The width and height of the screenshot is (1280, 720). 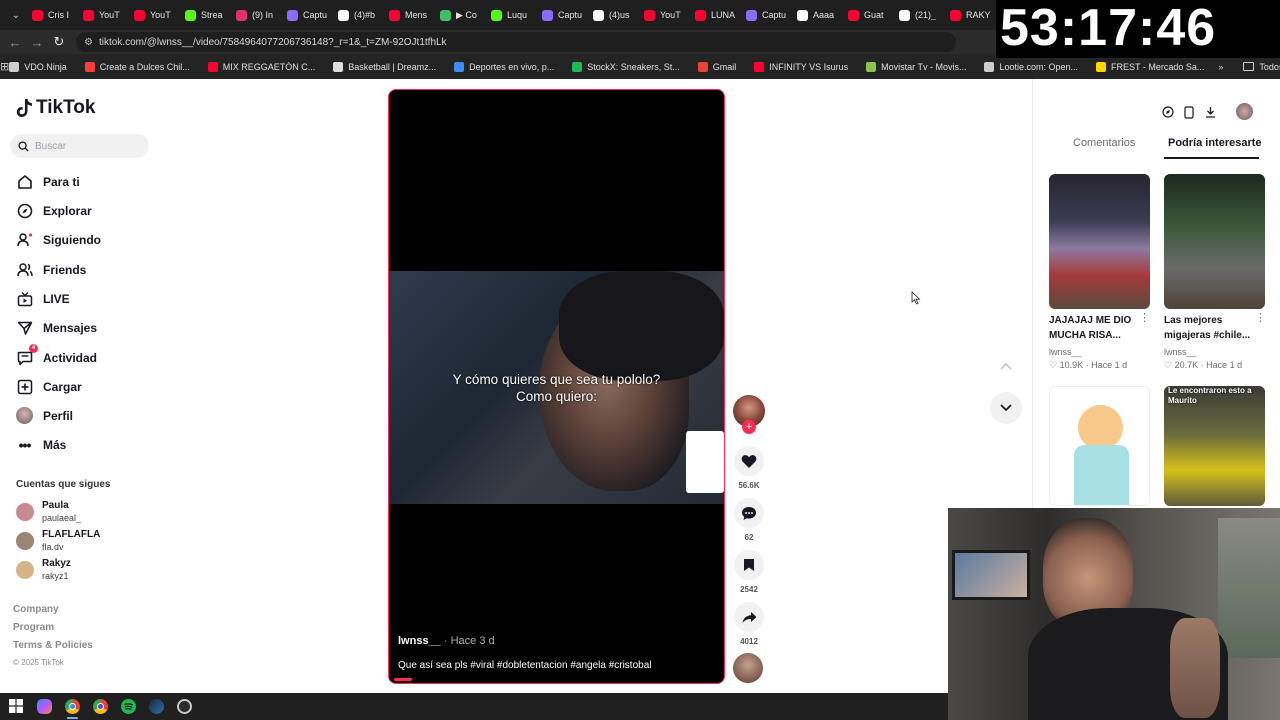 I want to click on browser-tab: Strea, so click(x=204, y=15).